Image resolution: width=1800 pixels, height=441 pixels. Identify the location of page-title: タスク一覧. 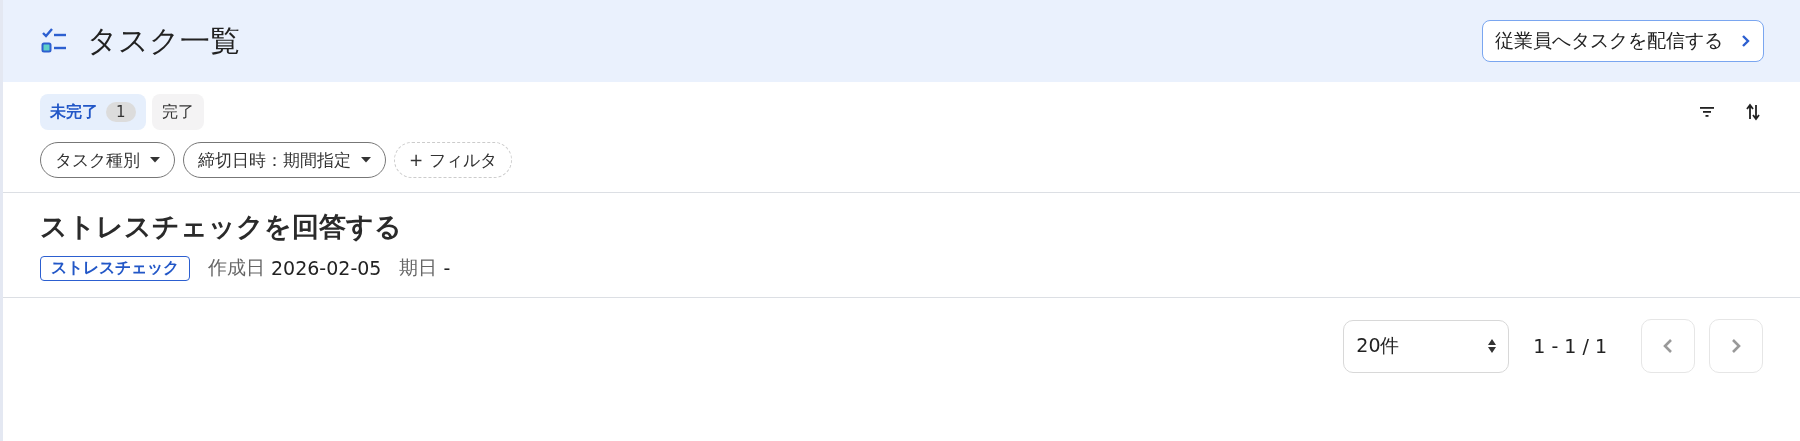
(163, 40).